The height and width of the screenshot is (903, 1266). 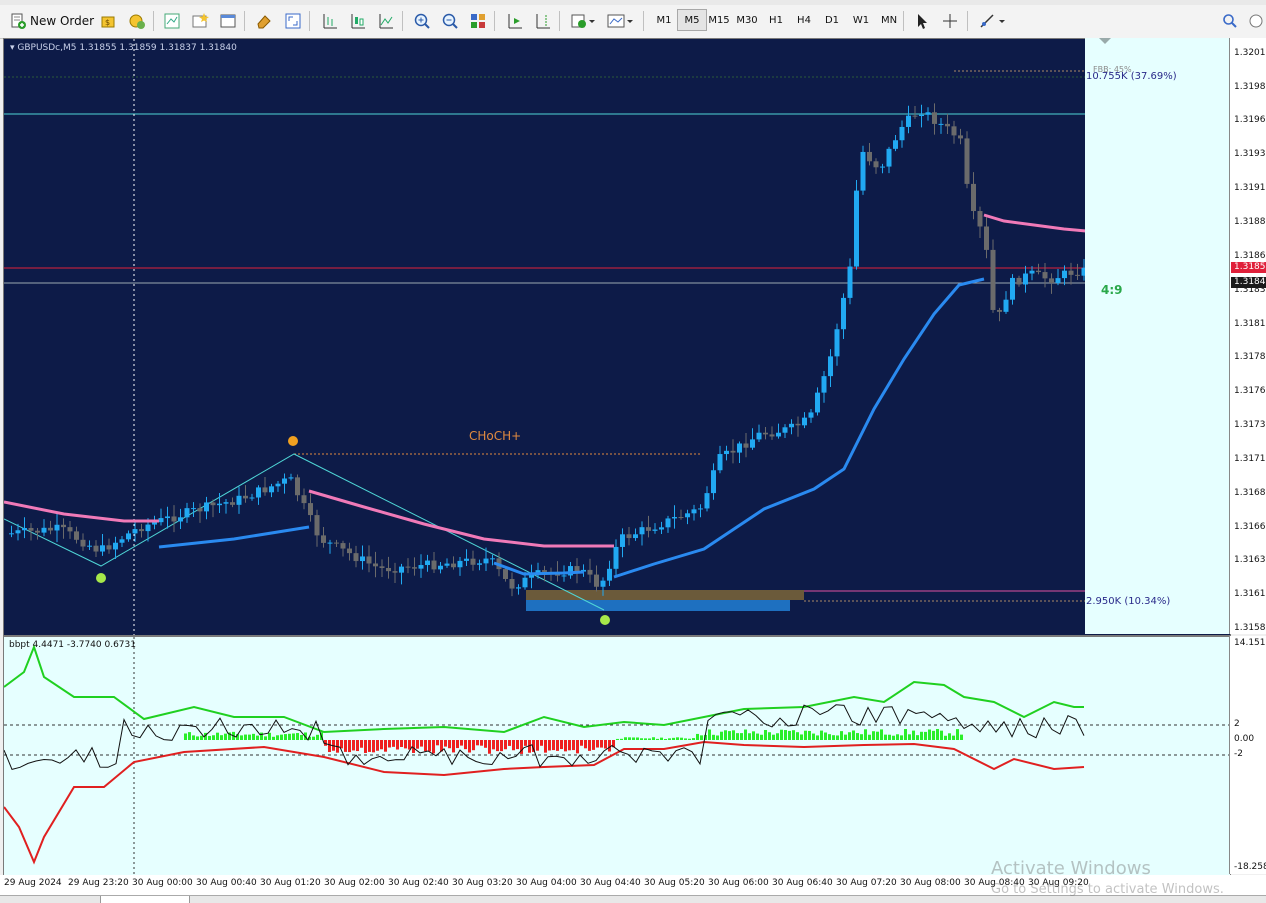 What do you see at coordinates (776, 20) in the screenshot?
I see `timeframe-h1: H1` at bounding box center [776, 20].